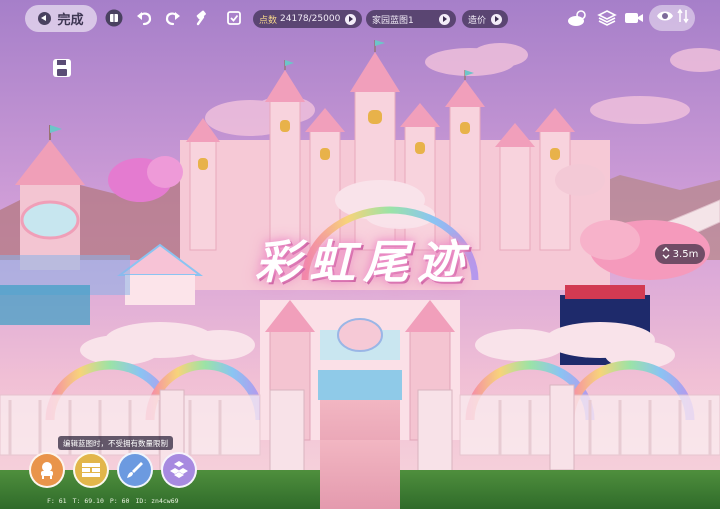  Describe the element at coordinates (393, 20) in the screenshot. I see `blueprint-label: 家园蓝图1` at that location.